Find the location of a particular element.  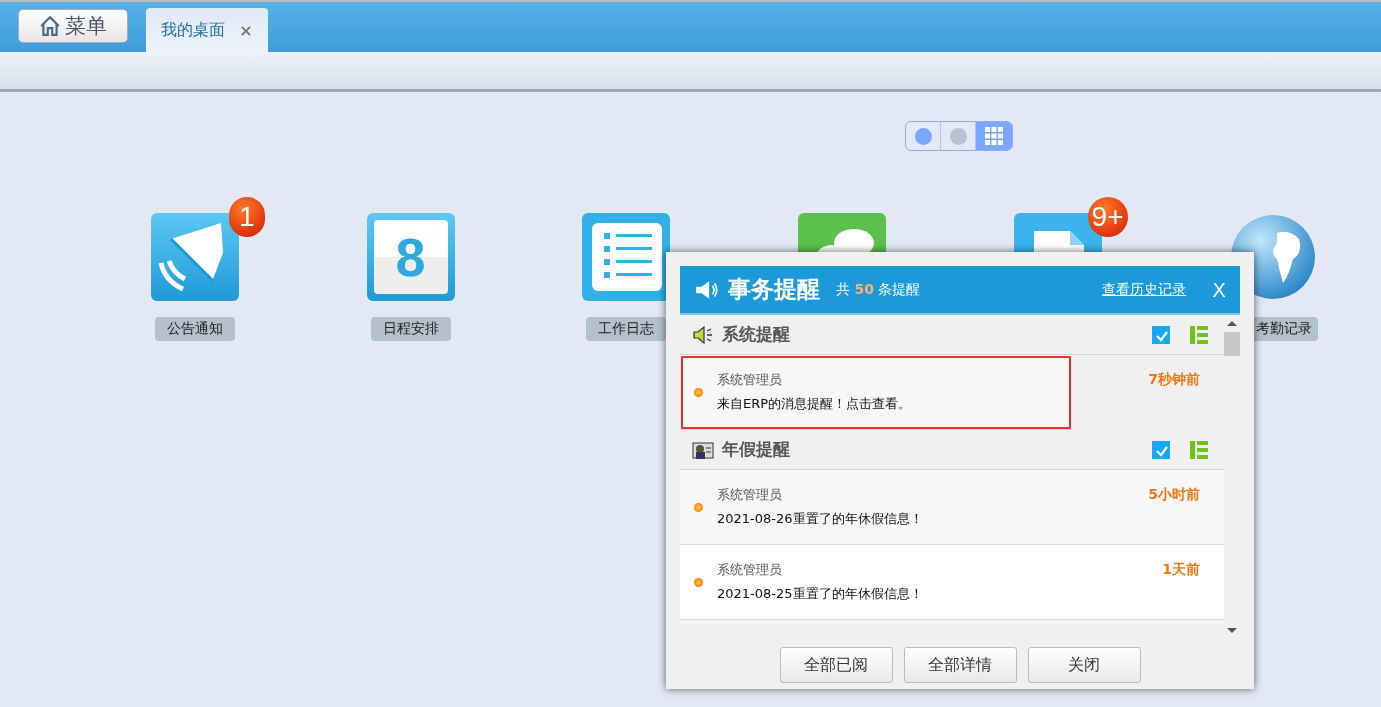

message-text: 2021-08-25重置了的年休假信息！ is located at coordinates (820, 594).